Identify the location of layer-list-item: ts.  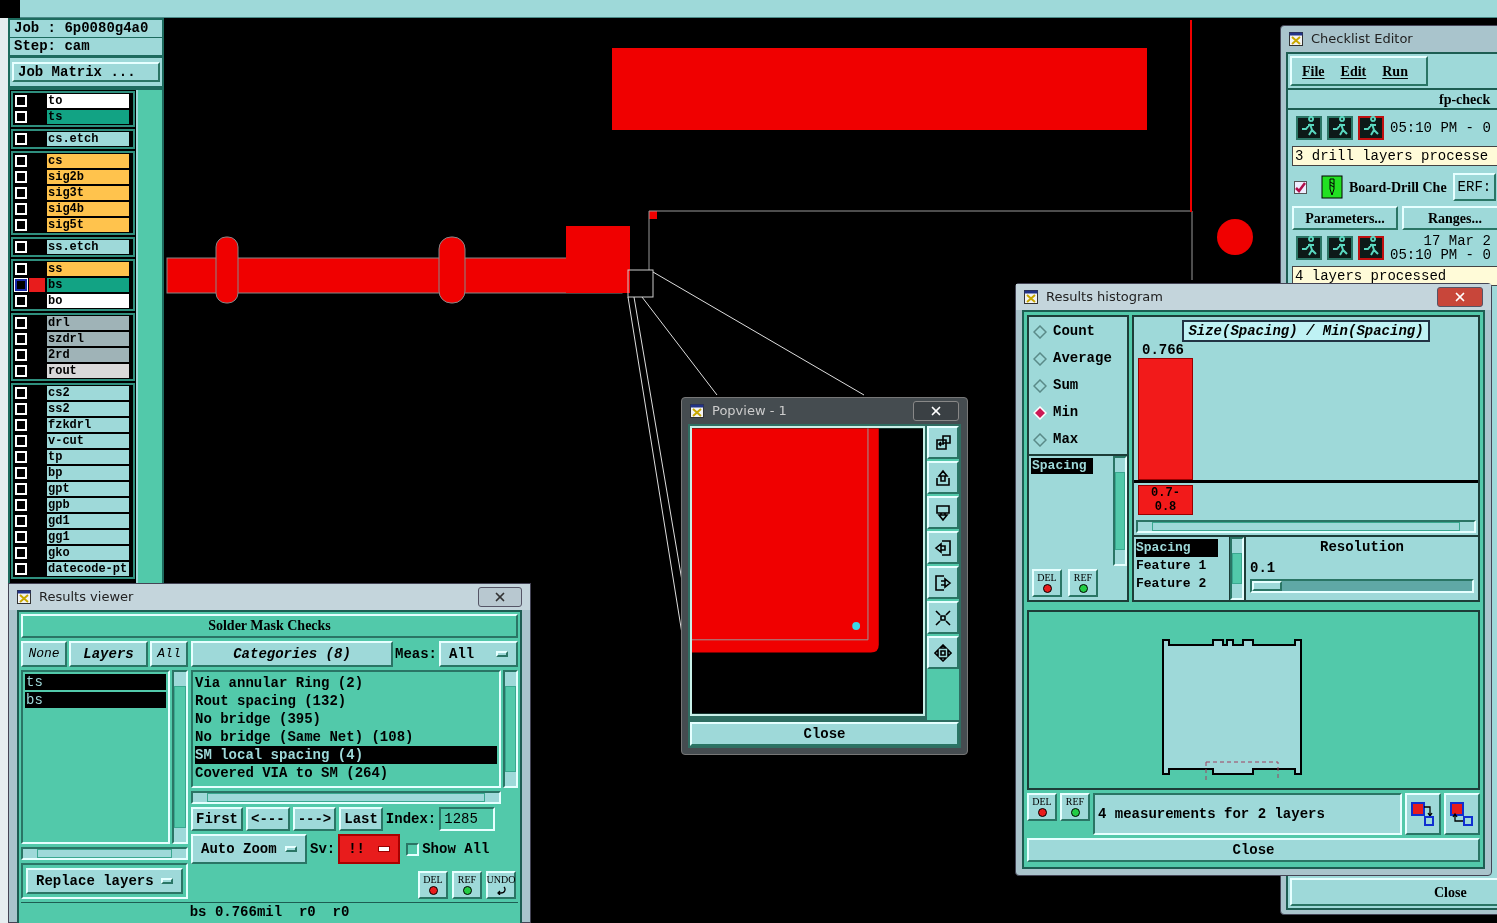
(95, 682).